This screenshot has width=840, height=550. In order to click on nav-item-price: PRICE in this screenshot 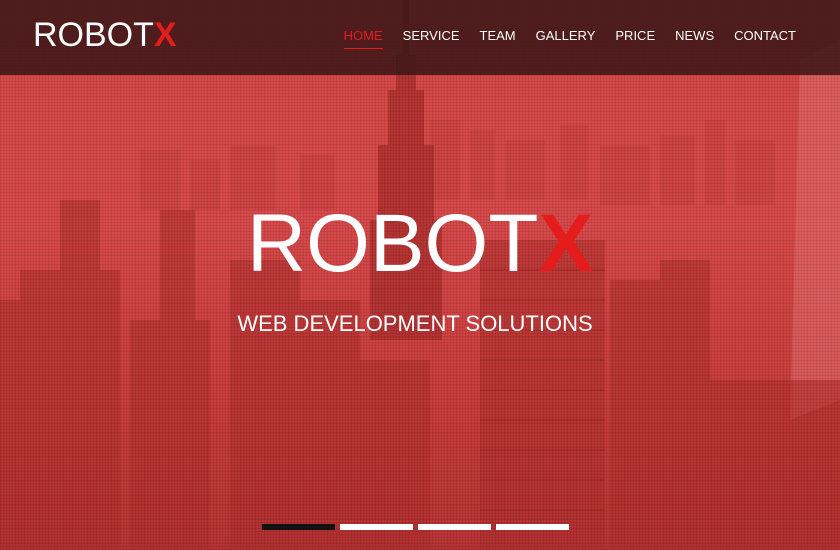, I will do `click(635, 38)`.